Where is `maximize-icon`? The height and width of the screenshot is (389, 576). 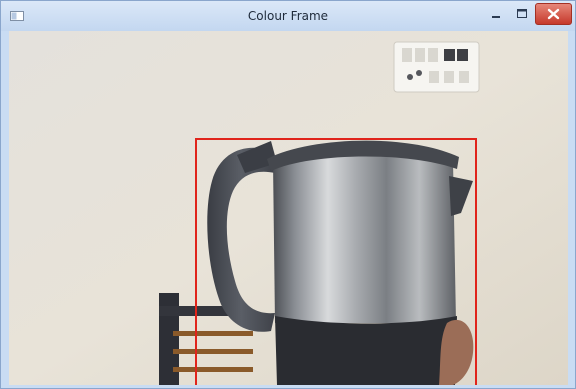
maximize-icon is located at coordinates (522, 13).